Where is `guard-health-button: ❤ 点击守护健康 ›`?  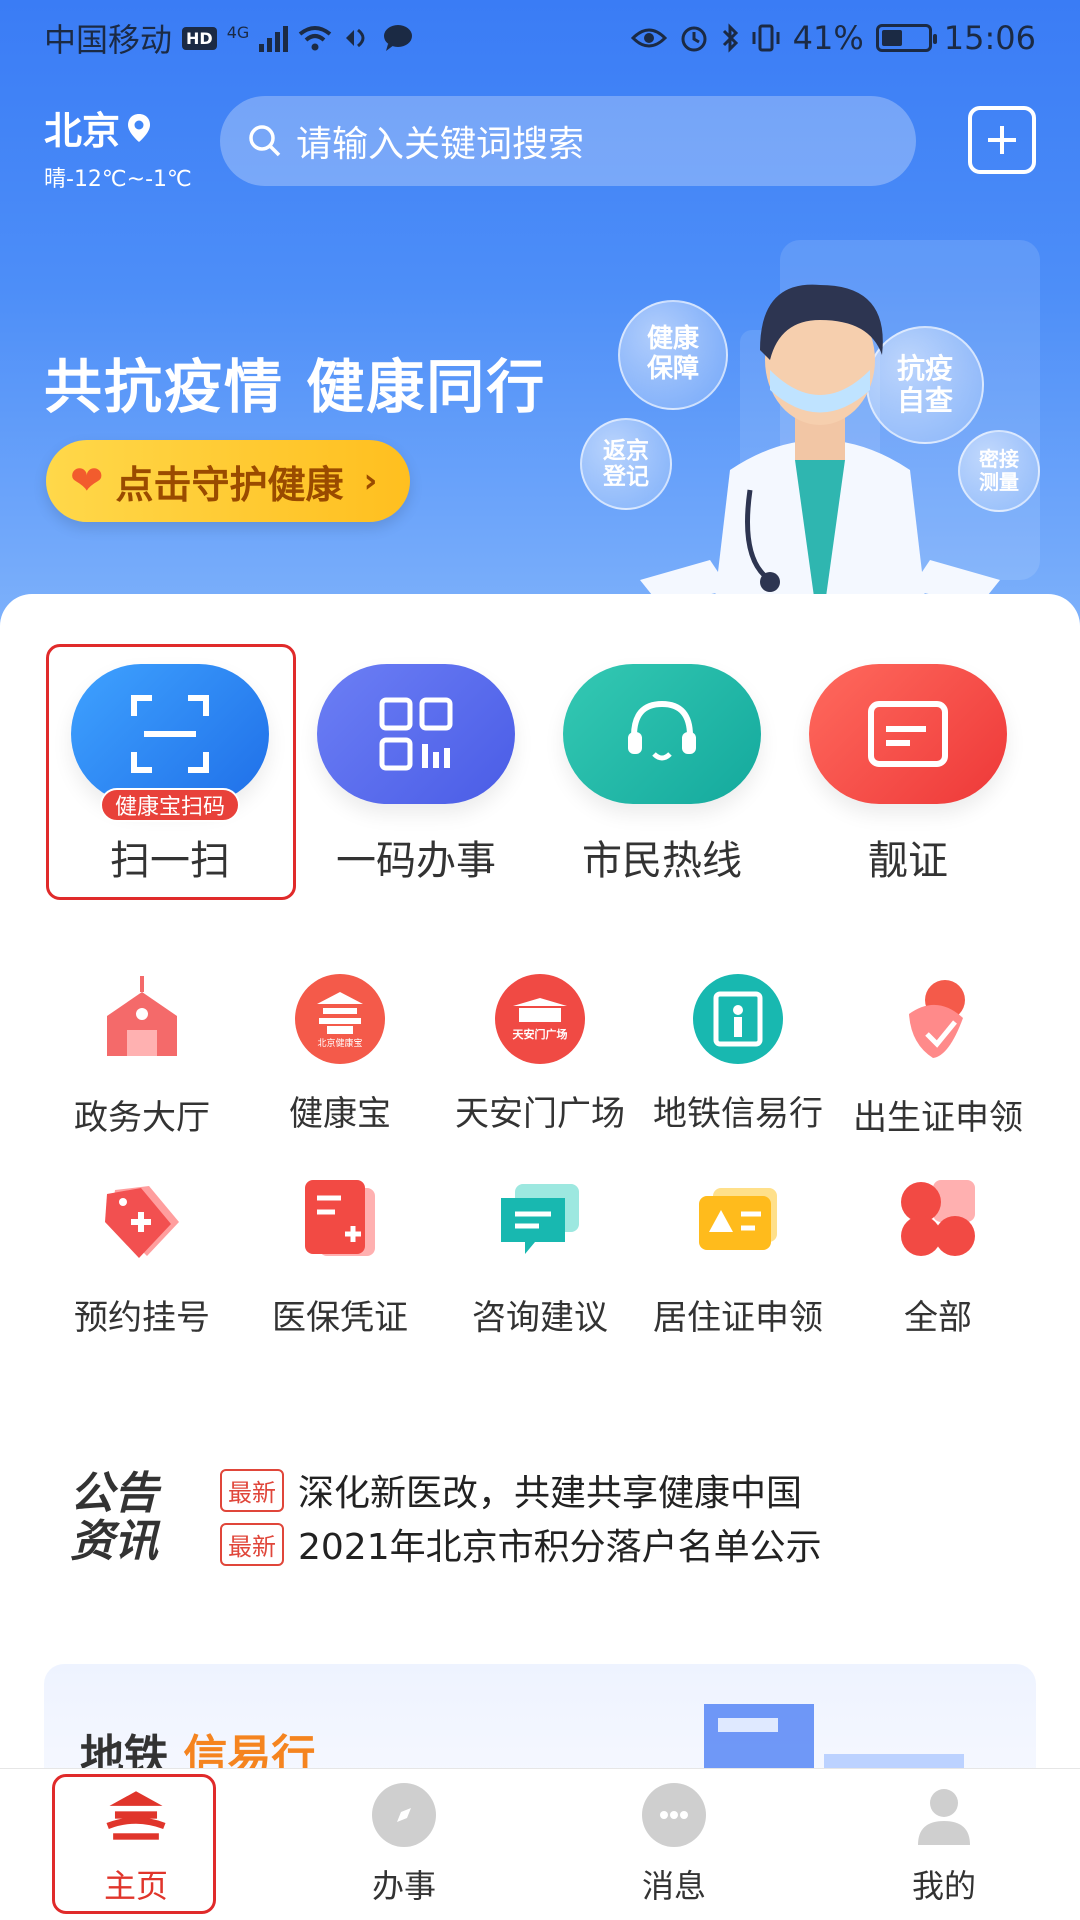
guard-health-button: ❤ 点击守护健康 › is located at coordinates (228, 481).